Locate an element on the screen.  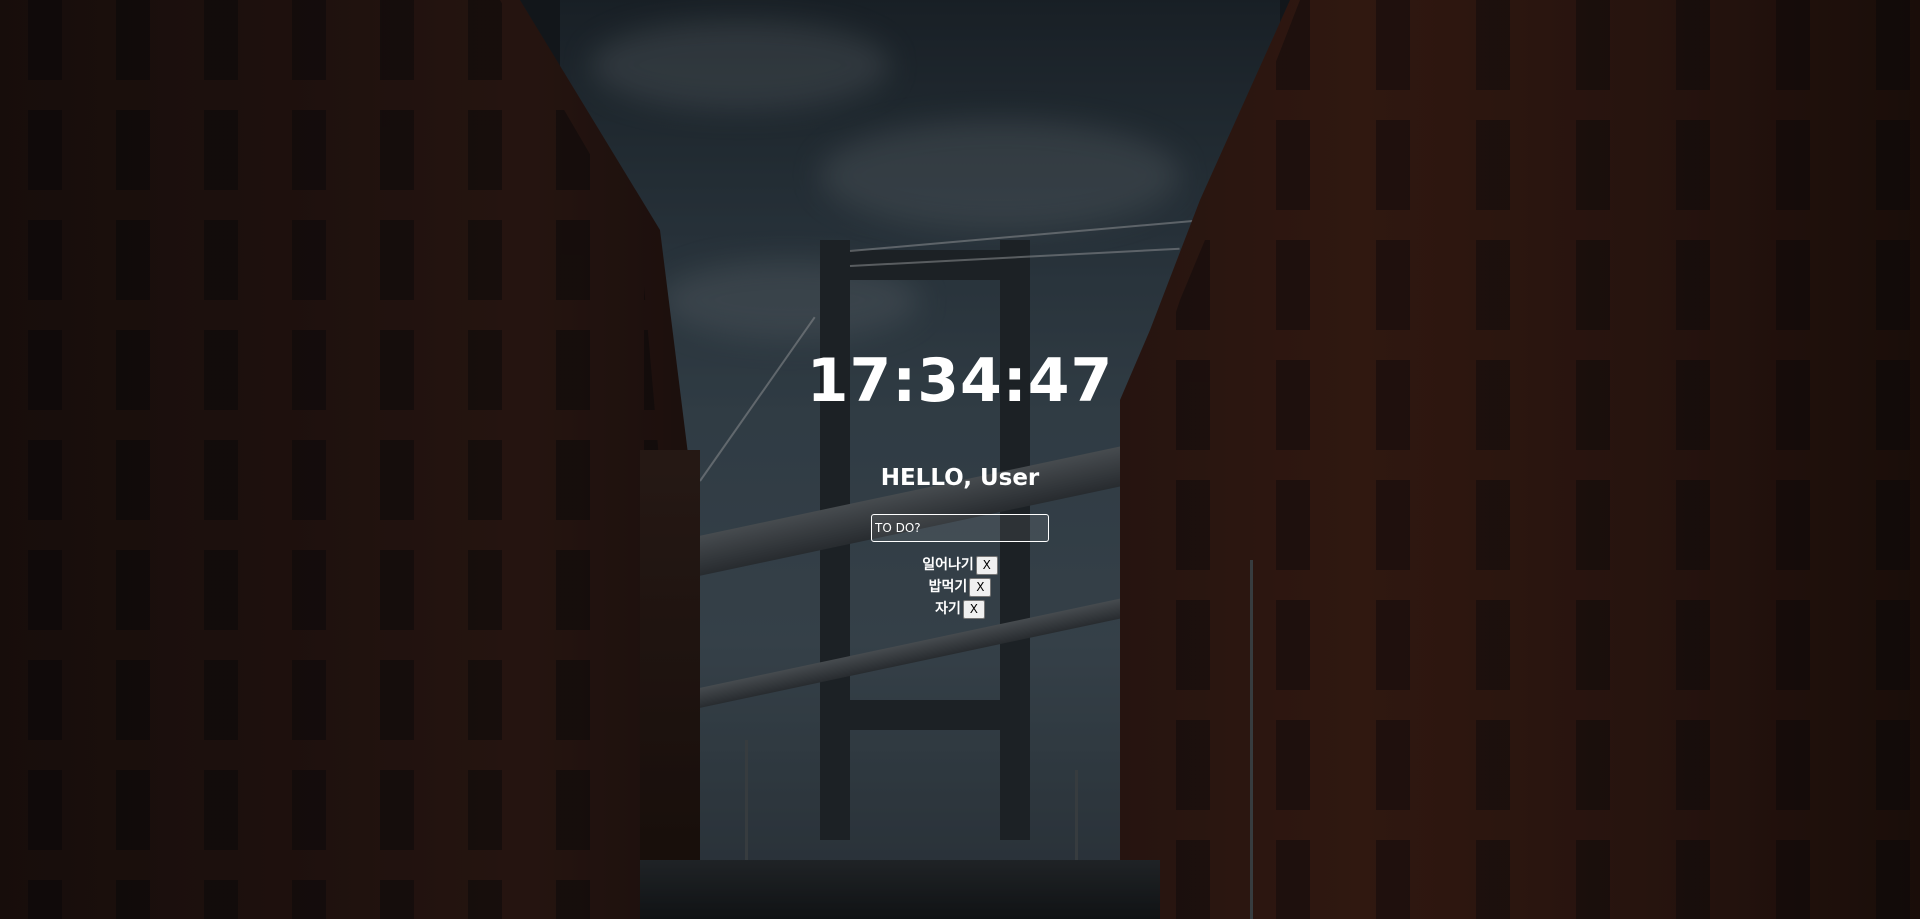
clock: 17:34:47 is located at coordinates (960, 381).